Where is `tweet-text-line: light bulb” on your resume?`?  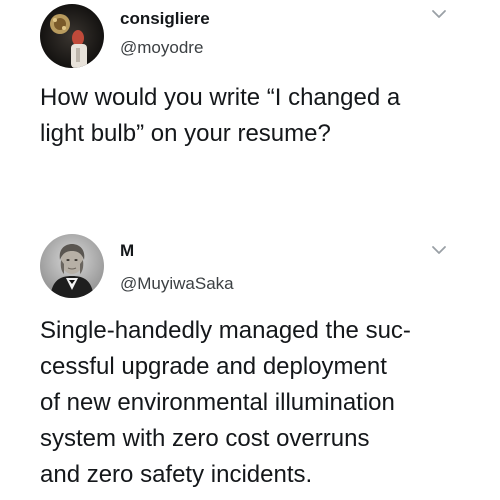 tweet-text-line: light bulb” on your resume? is located at coordinates (185, 133).